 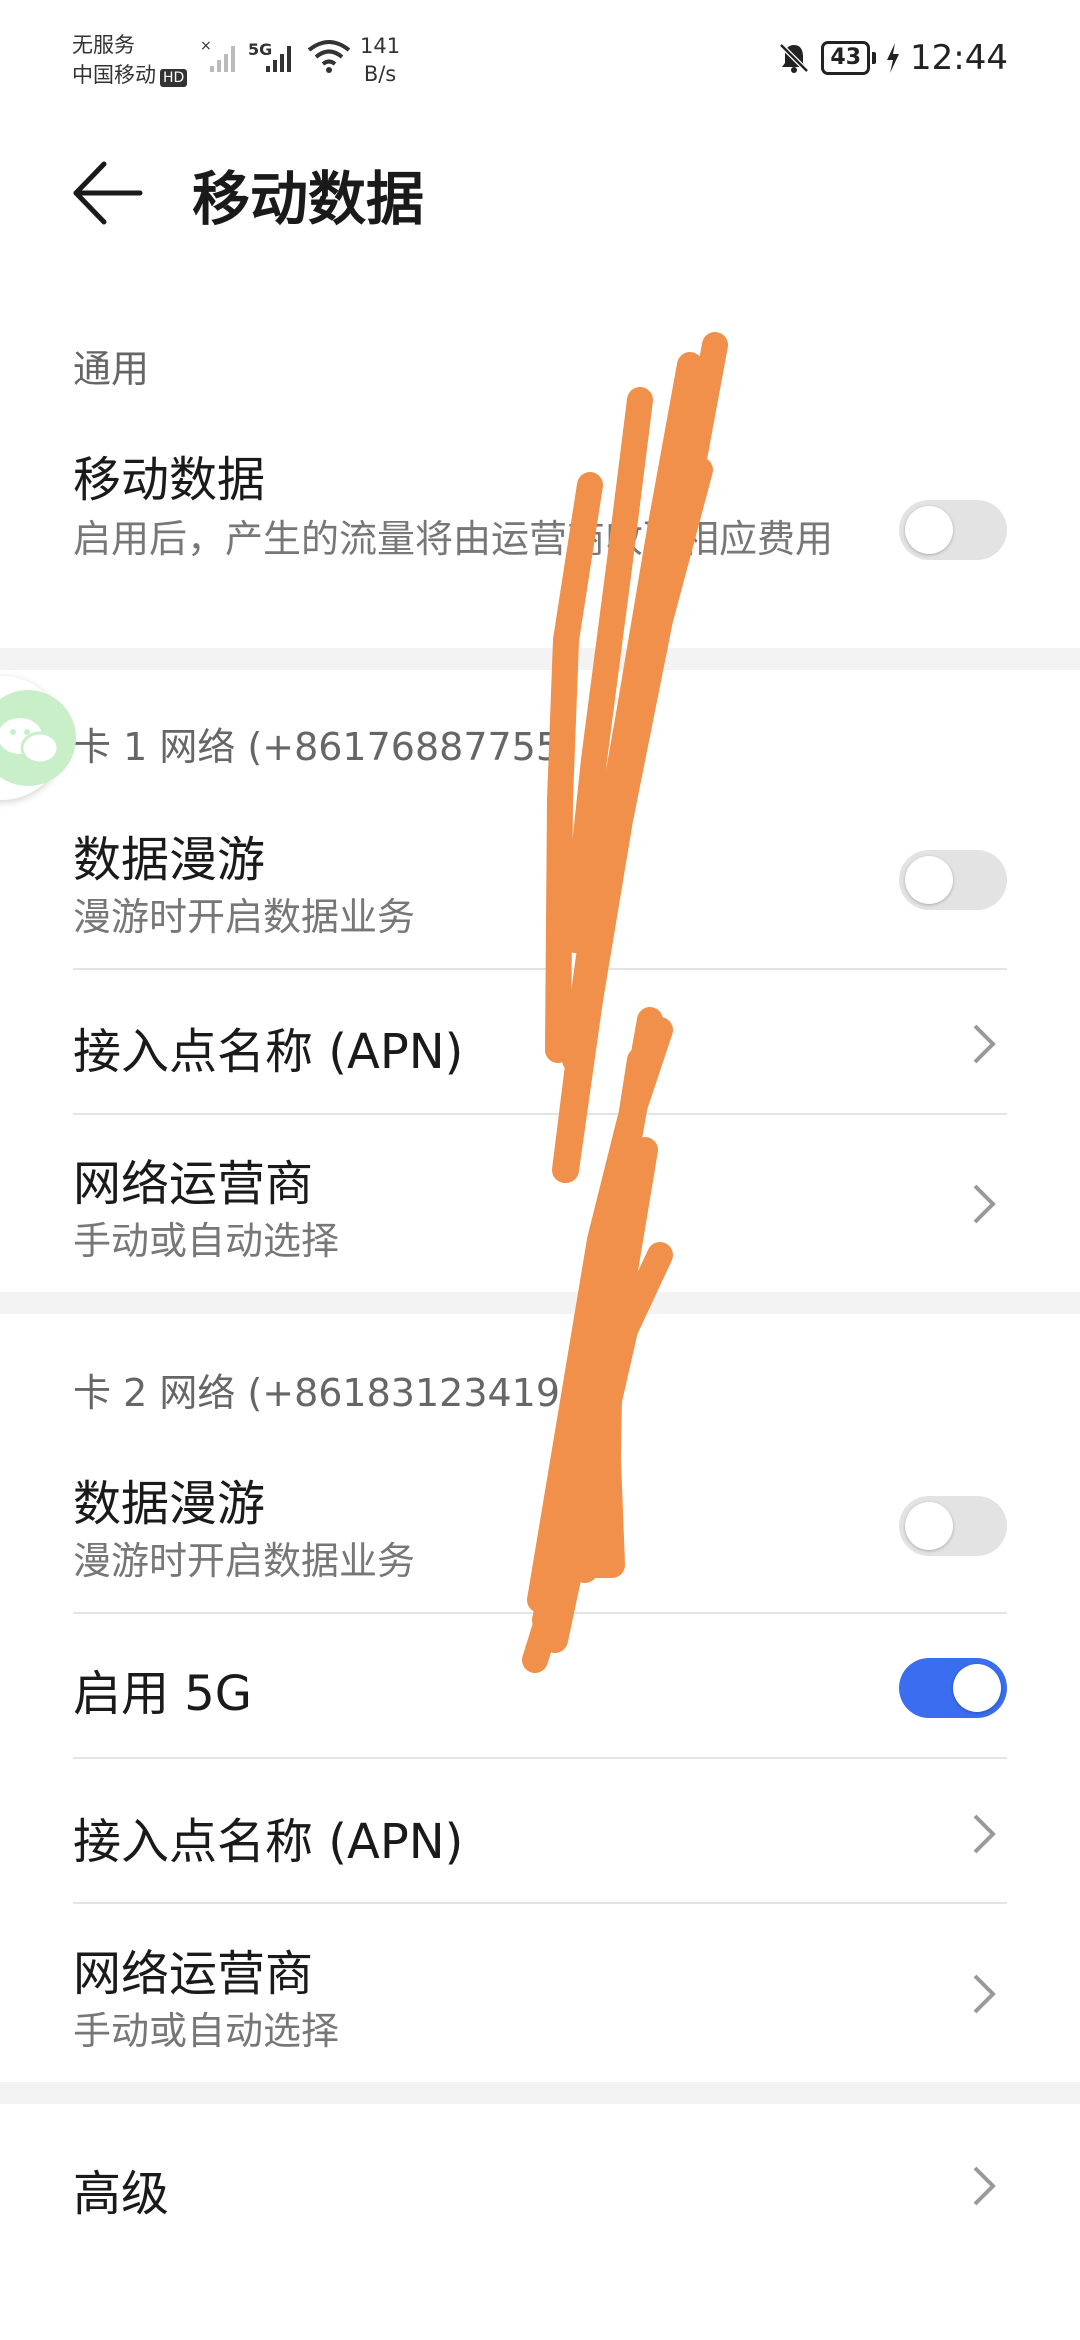 I want to click on enable-5g-toggle, so click(x=953, y=1688).